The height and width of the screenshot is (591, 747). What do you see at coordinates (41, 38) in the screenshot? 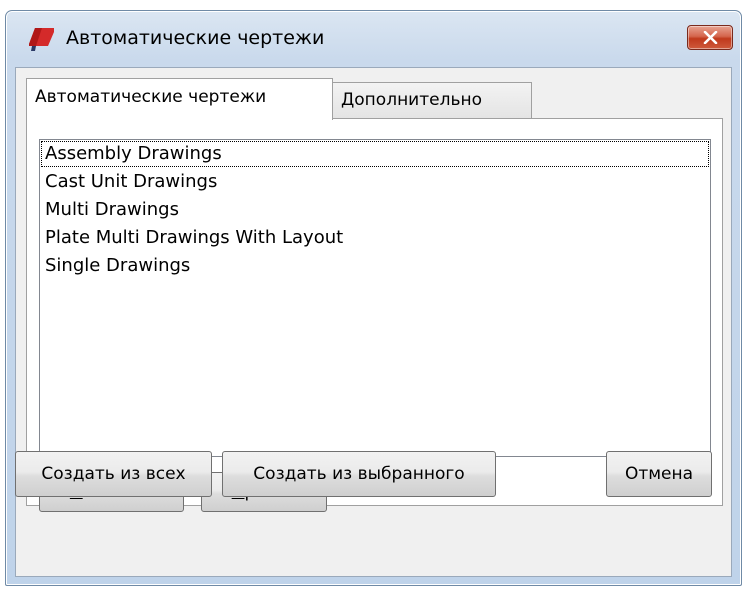
I see `tekla-logo-icon` at bounding box center [41, 38].